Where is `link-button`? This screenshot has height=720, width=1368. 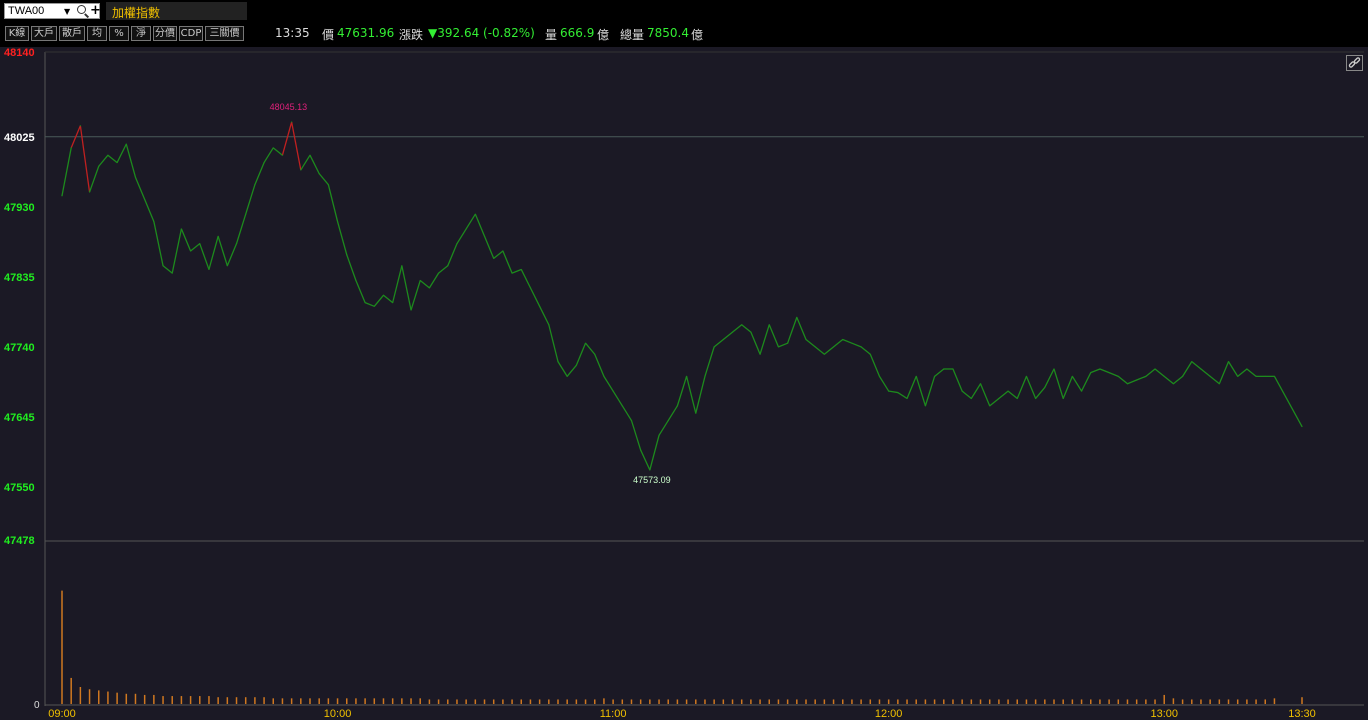 link-button is located at coordinates (1354, 63).